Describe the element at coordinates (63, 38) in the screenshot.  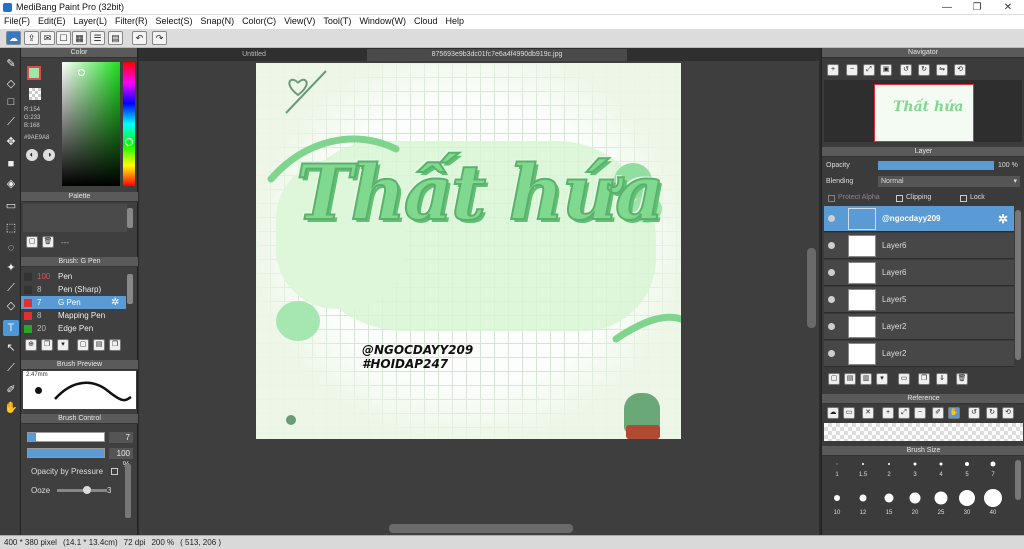
I see `chat-icon: ☐` at that location.